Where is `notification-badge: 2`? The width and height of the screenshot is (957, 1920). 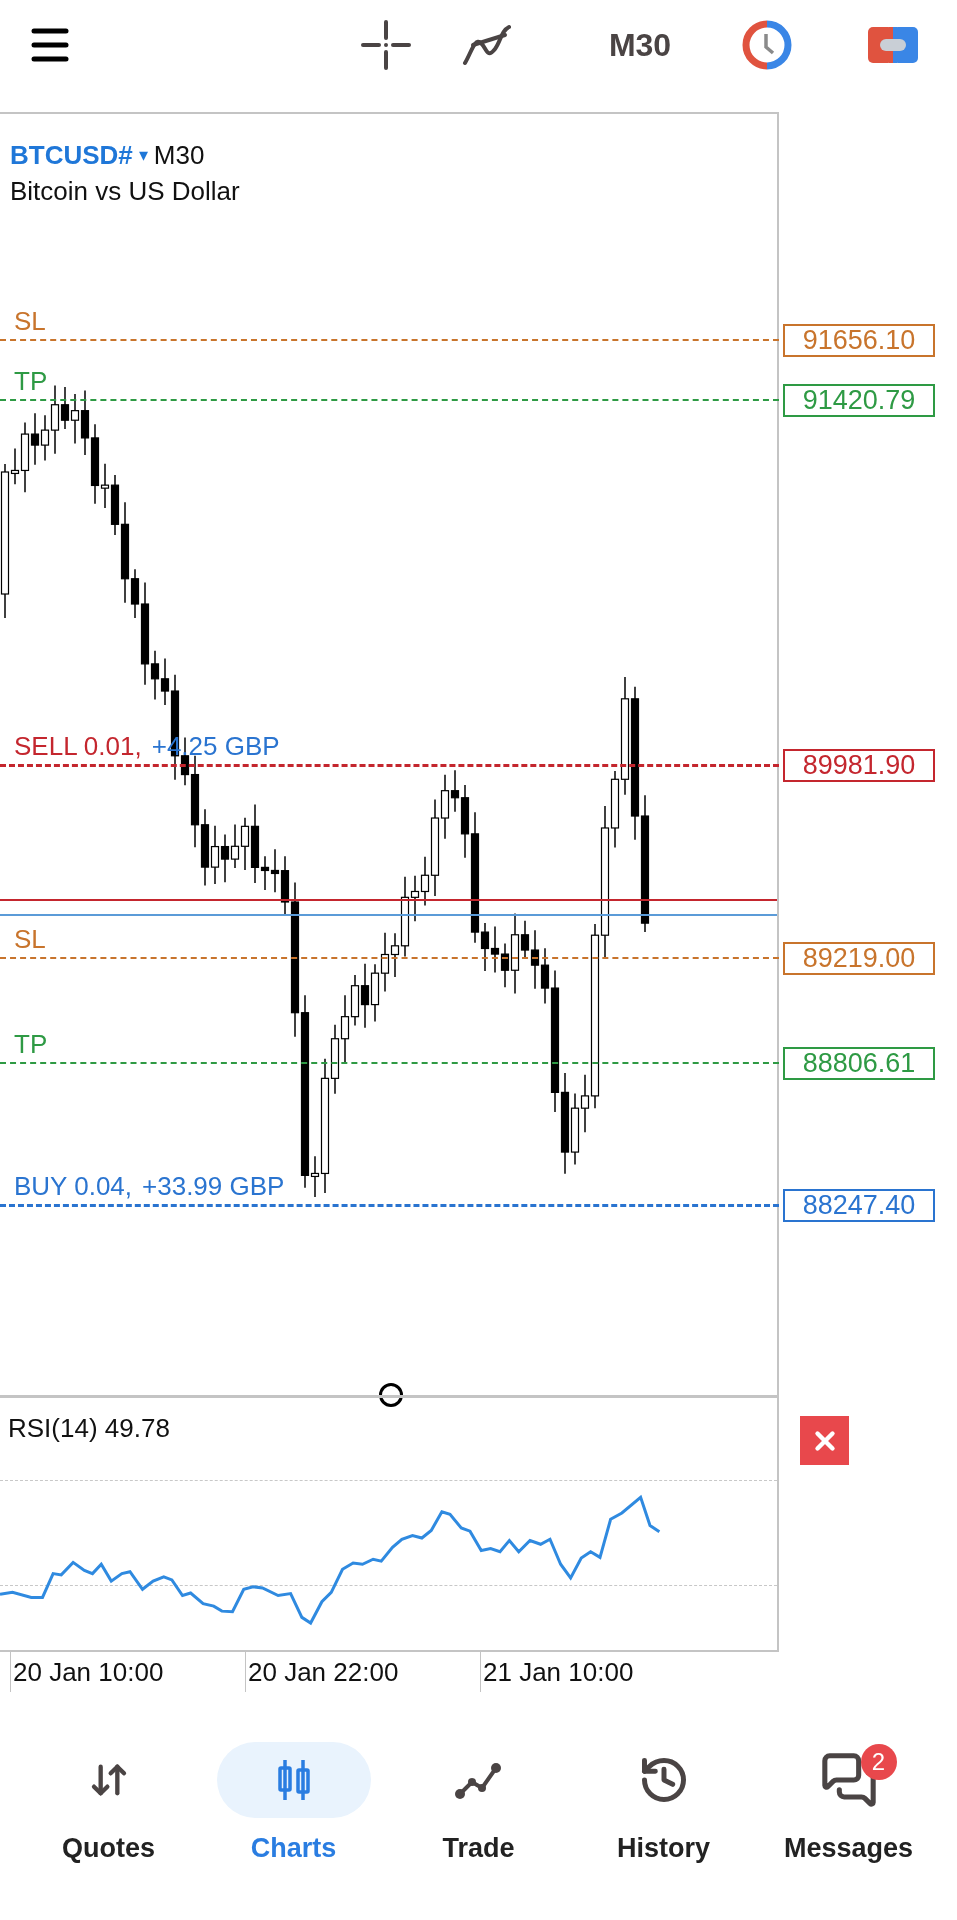
notification-badge: 2 is located at coordinates (878, 1762).